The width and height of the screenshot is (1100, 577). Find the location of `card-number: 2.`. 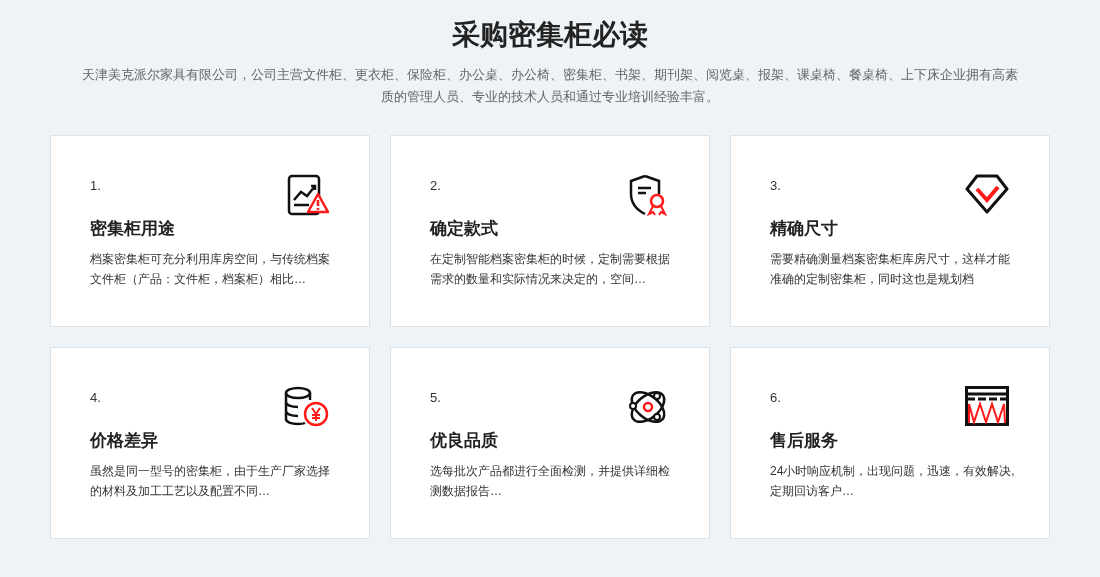

card-number: 2. is located at coordinates (435, 186).